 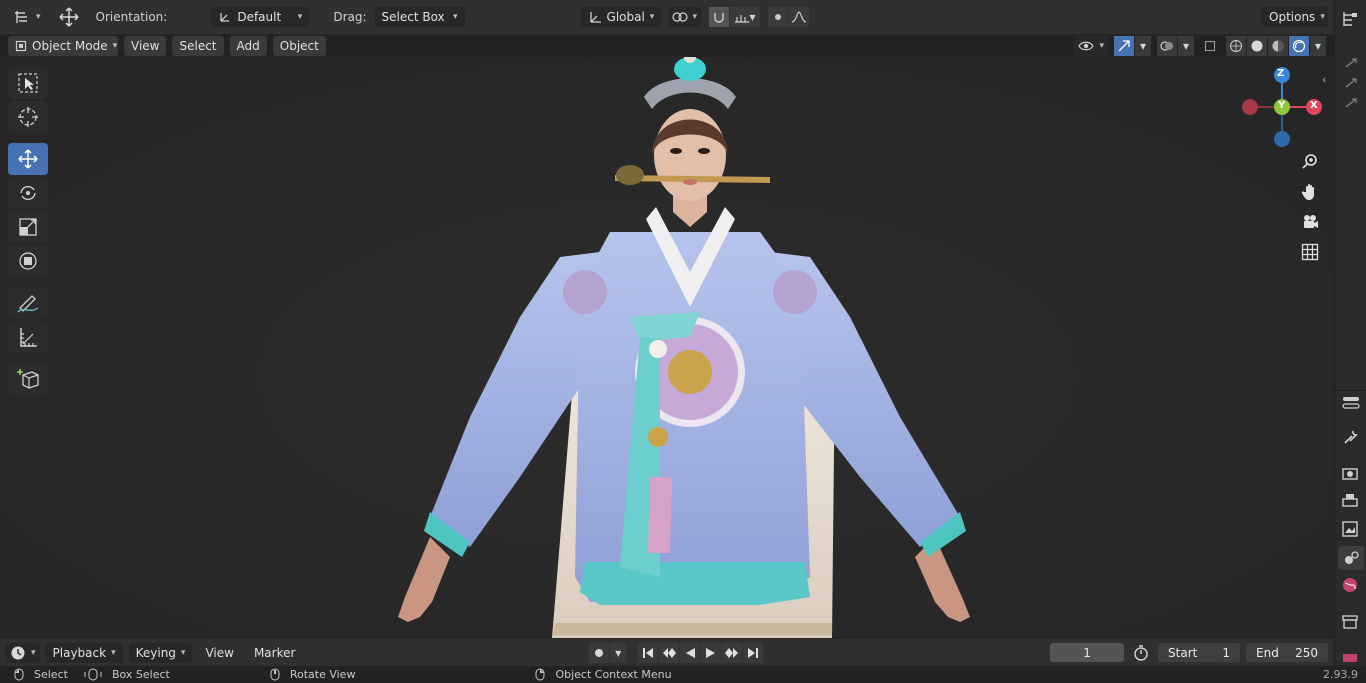 What do you see at coordinates (131, 17) in the screenshot?
I see `orientation-label: Orientation:` at bounding box center [131, 17].